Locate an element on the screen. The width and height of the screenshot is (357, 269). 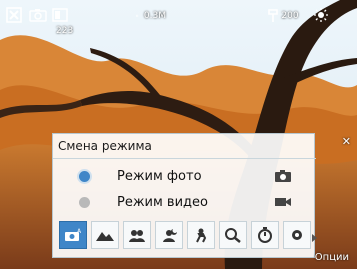
scene-landscape-button is located at coordinates (105, 235).